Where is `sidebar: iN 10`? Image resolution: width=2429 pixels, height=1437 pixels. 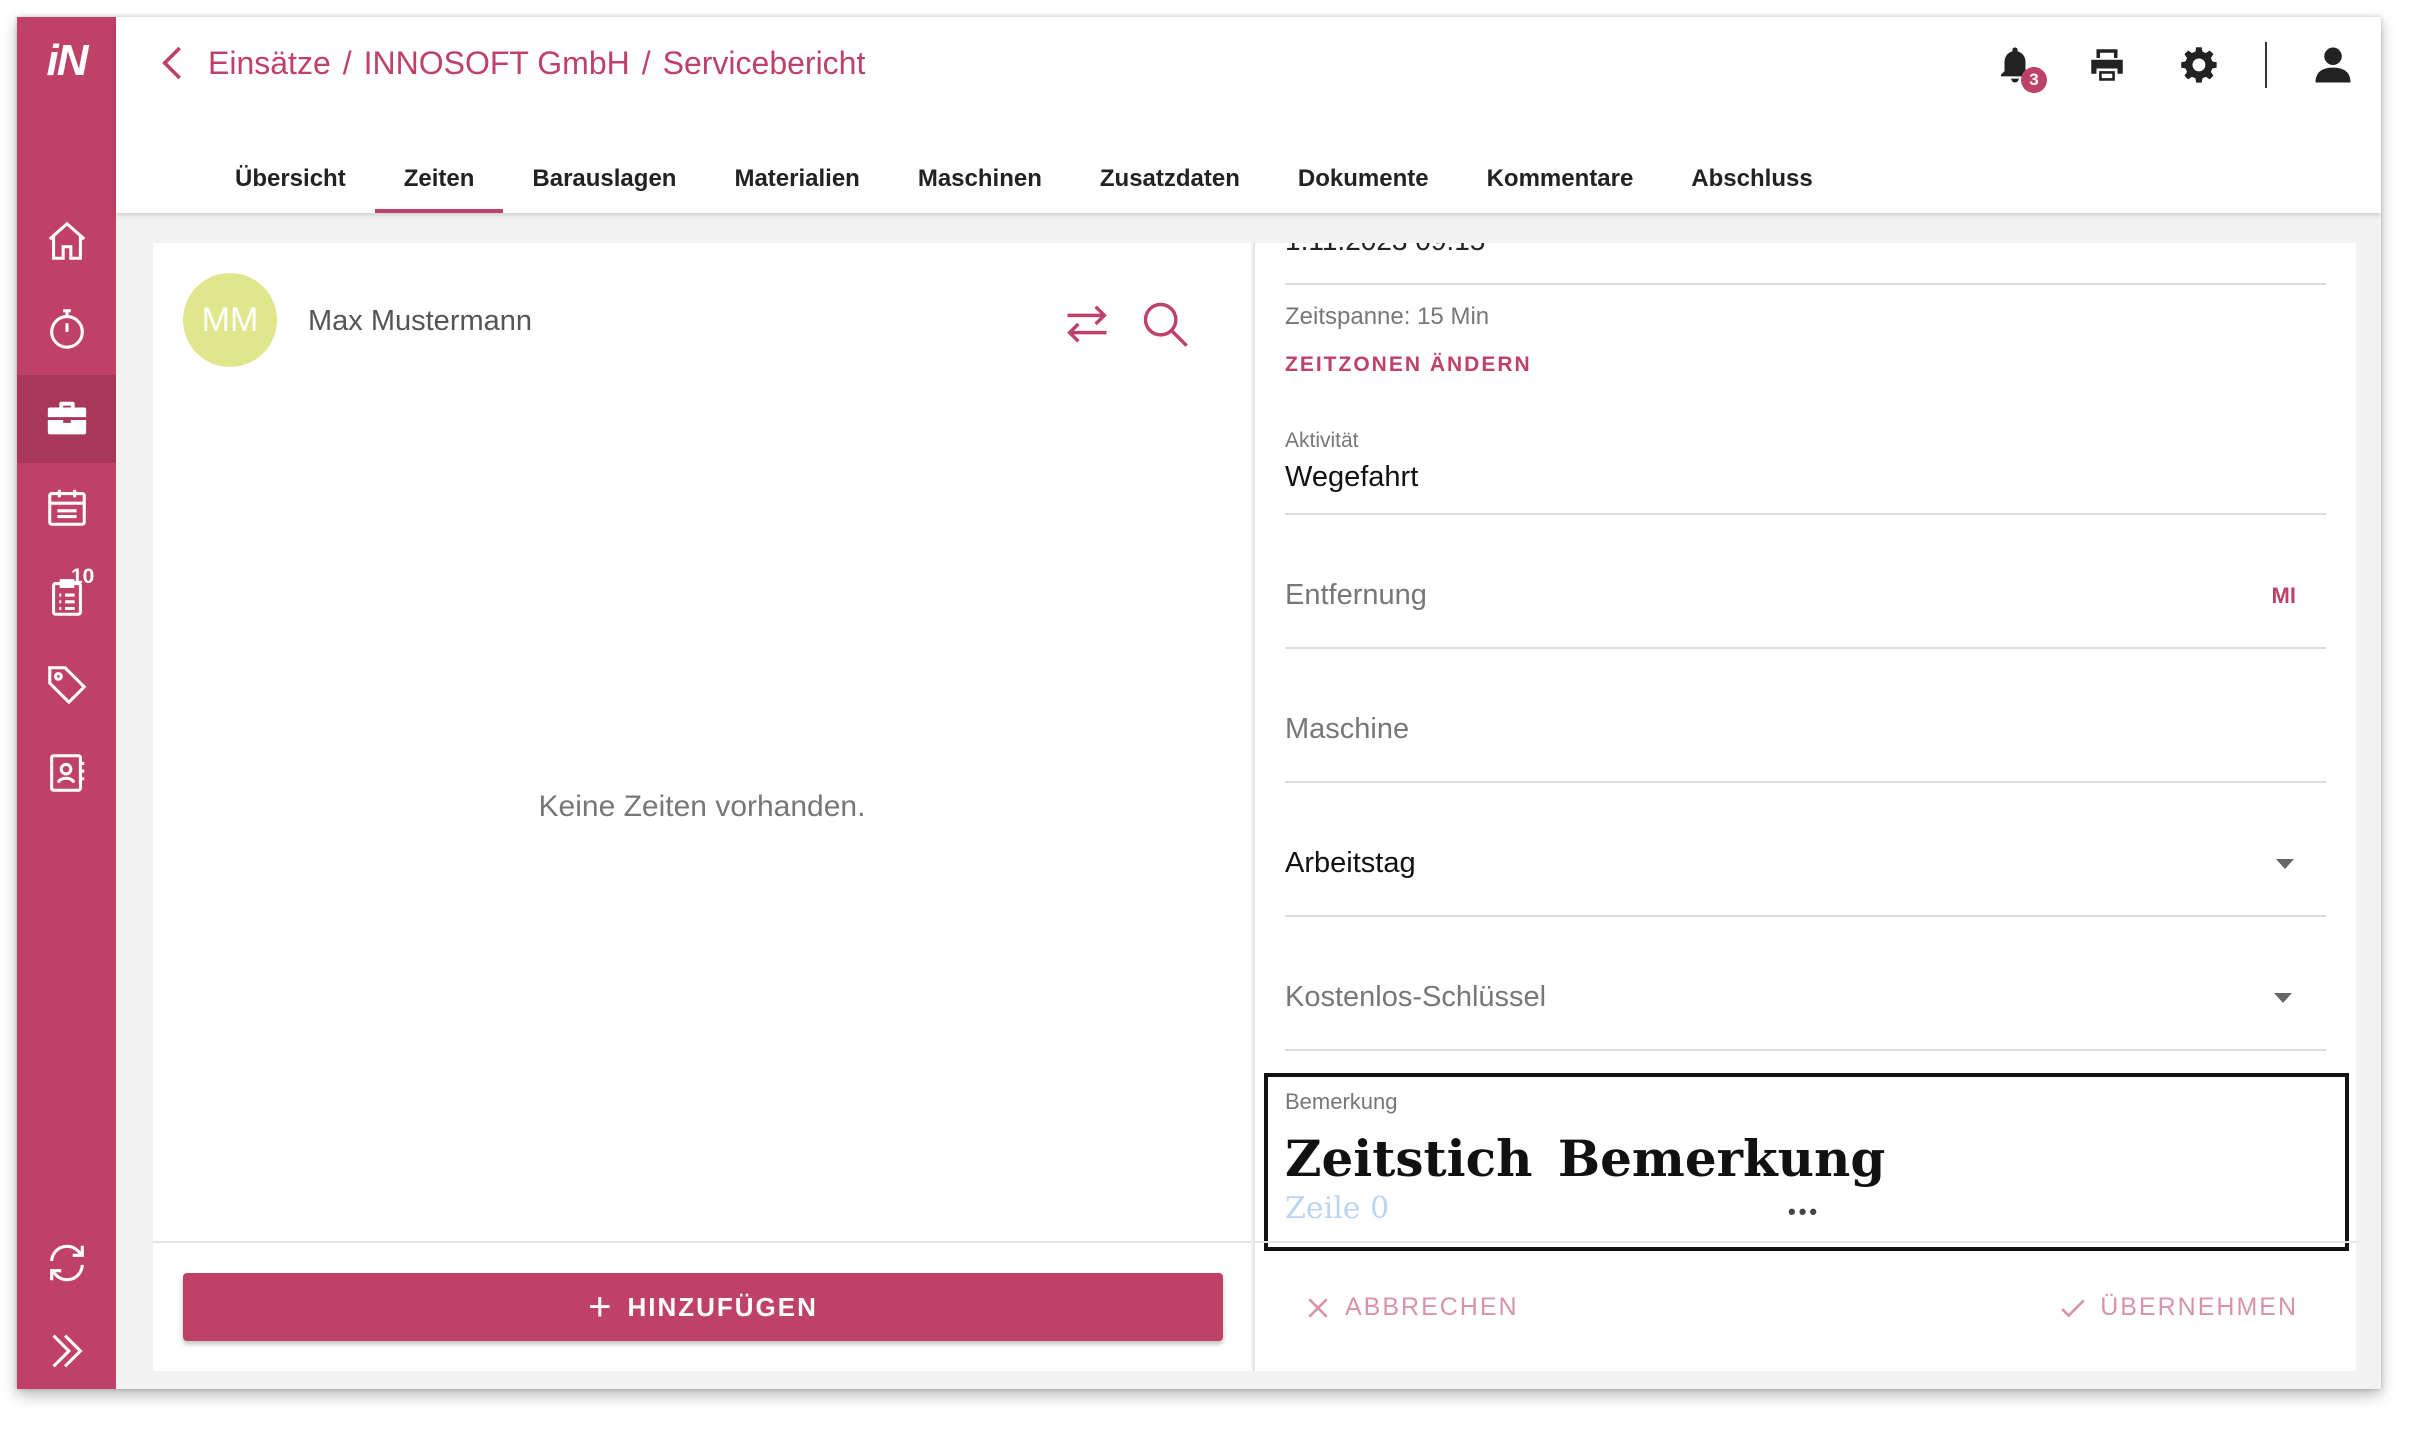 sidebar: iN 10 is located at coordinates (66, 703).